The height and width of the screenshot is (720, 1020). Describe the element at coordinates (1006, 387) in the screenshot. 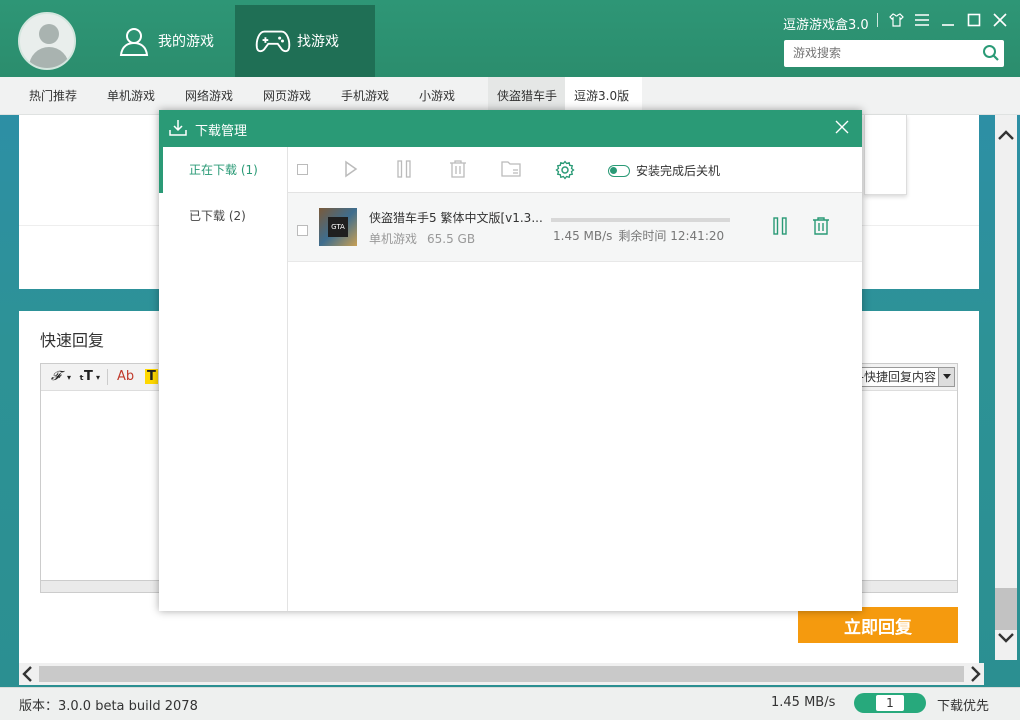

I see `vertical-scrollbar` at that location.